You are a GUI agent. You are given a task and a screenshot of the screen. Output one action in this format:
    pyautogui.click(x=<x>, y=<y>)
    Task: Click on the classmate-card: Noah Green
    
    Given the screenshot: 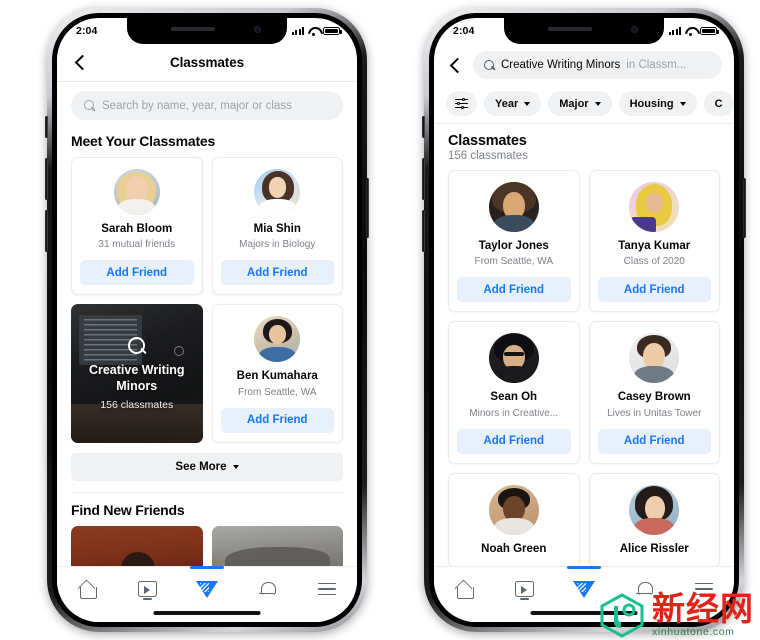 What is the action you would take?
    pyautogui.click(x=514, y=520)
    